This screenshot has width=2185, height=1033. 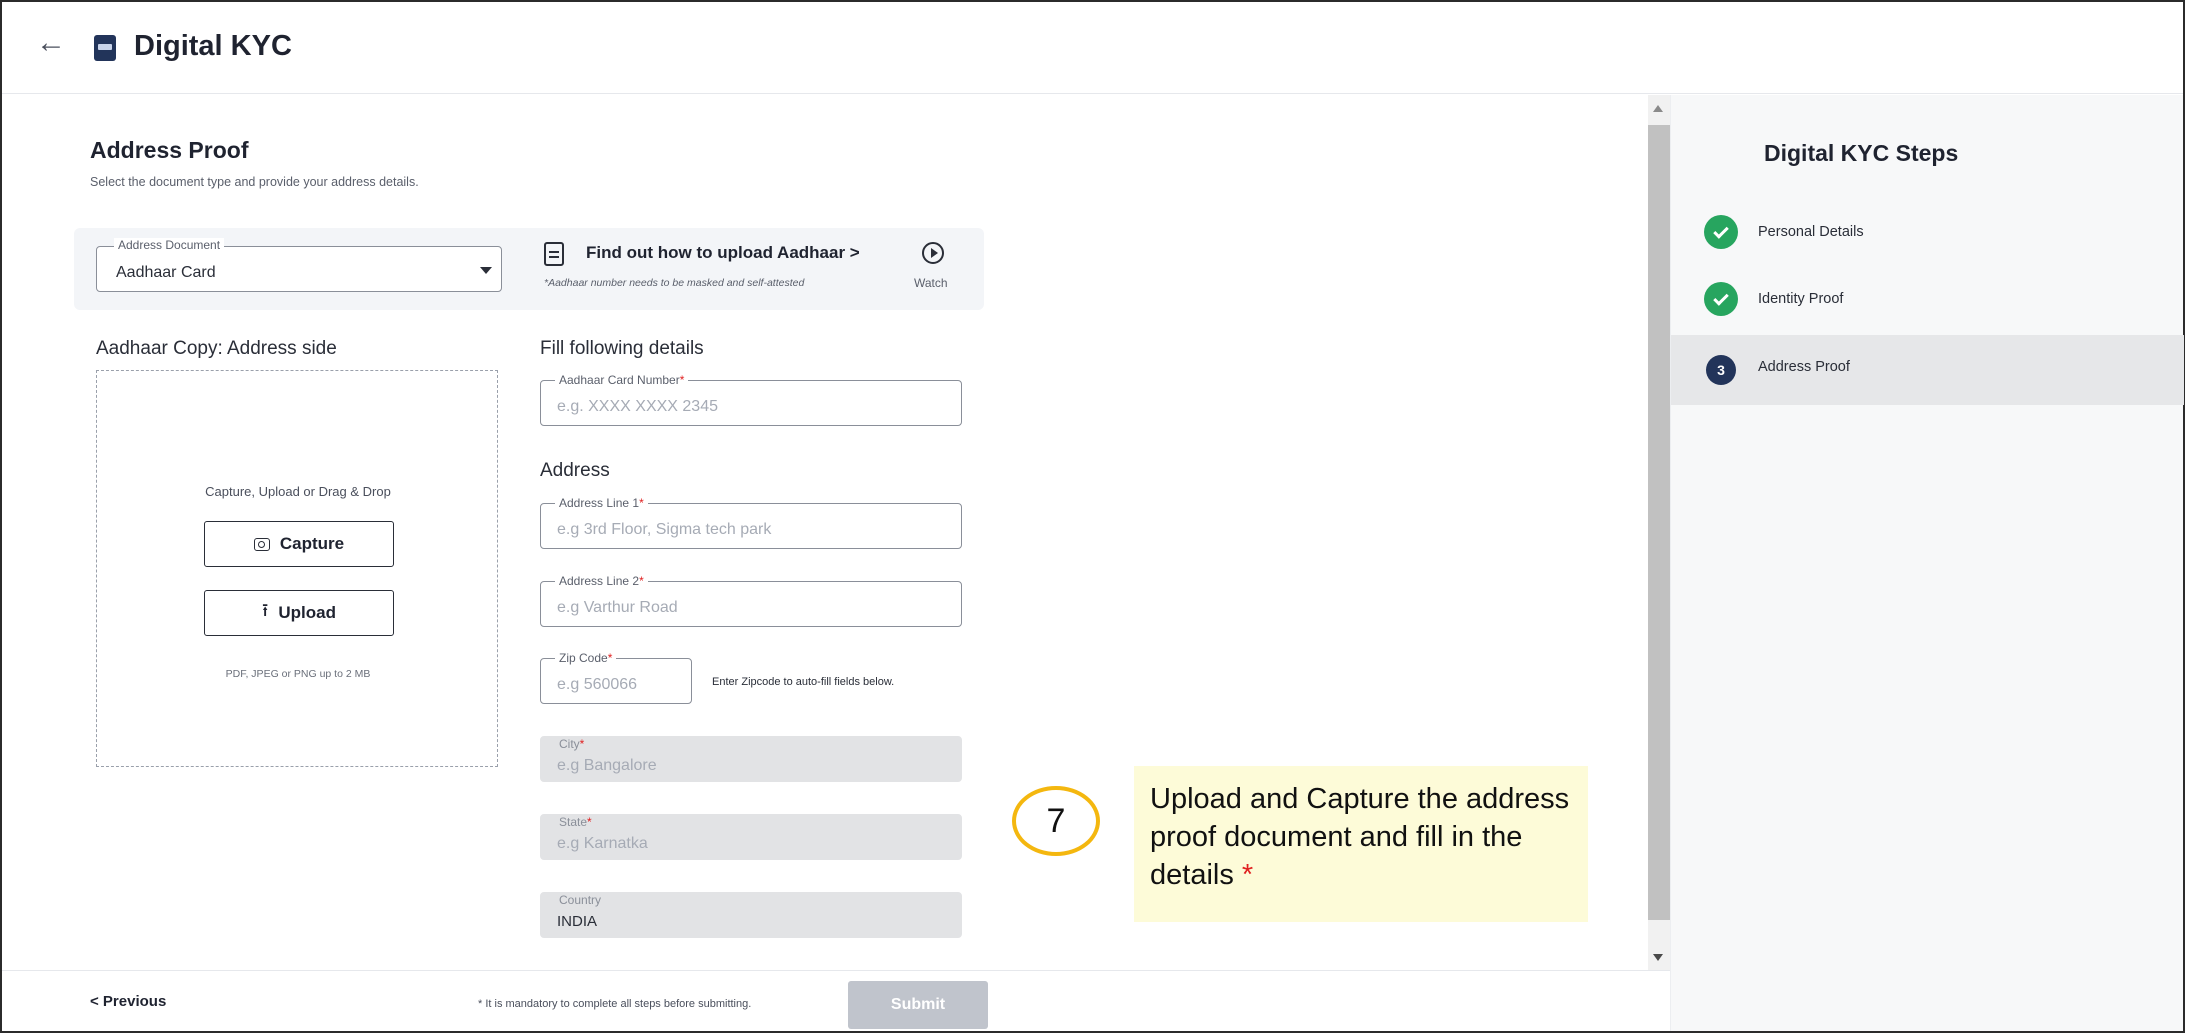 I want to click on zip-hint: Enter Zipcode to auto-fill fields below., so click(x=803, y=682).